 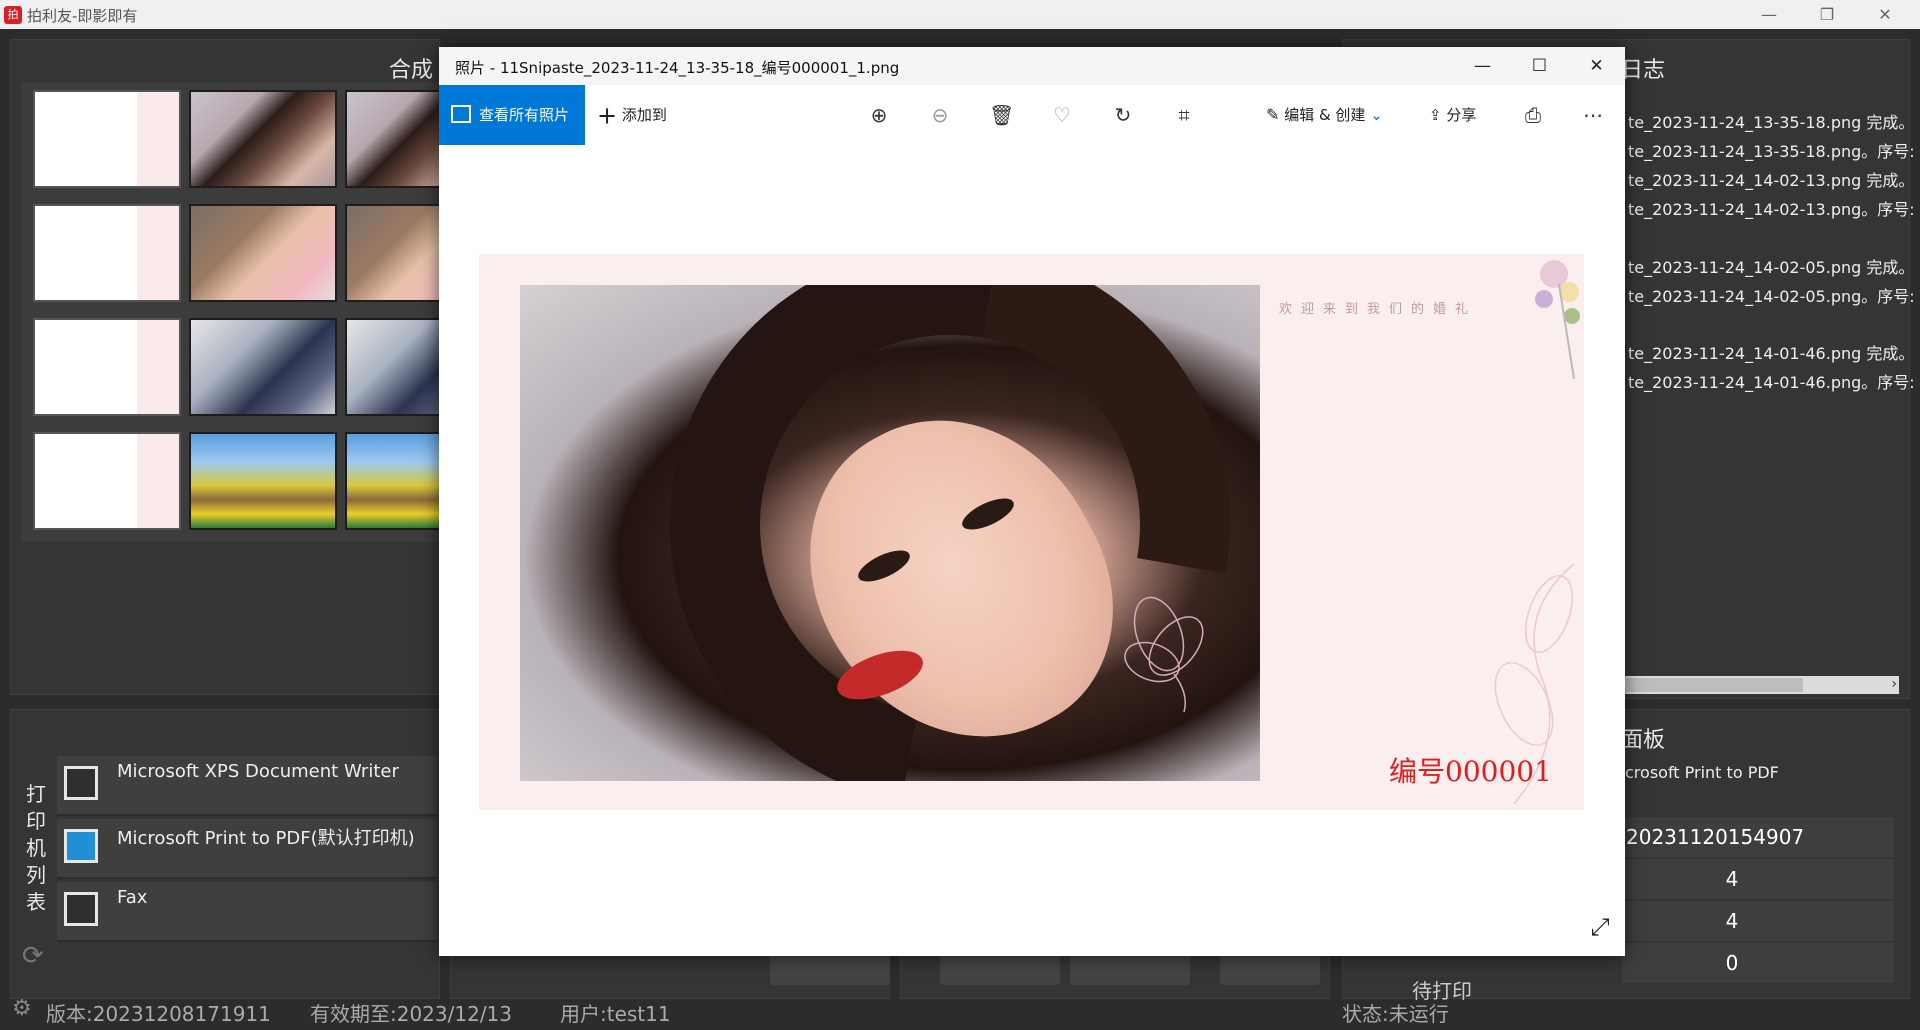 I want to click on photos-minimize-button: —, so click(x=1482, y=66).